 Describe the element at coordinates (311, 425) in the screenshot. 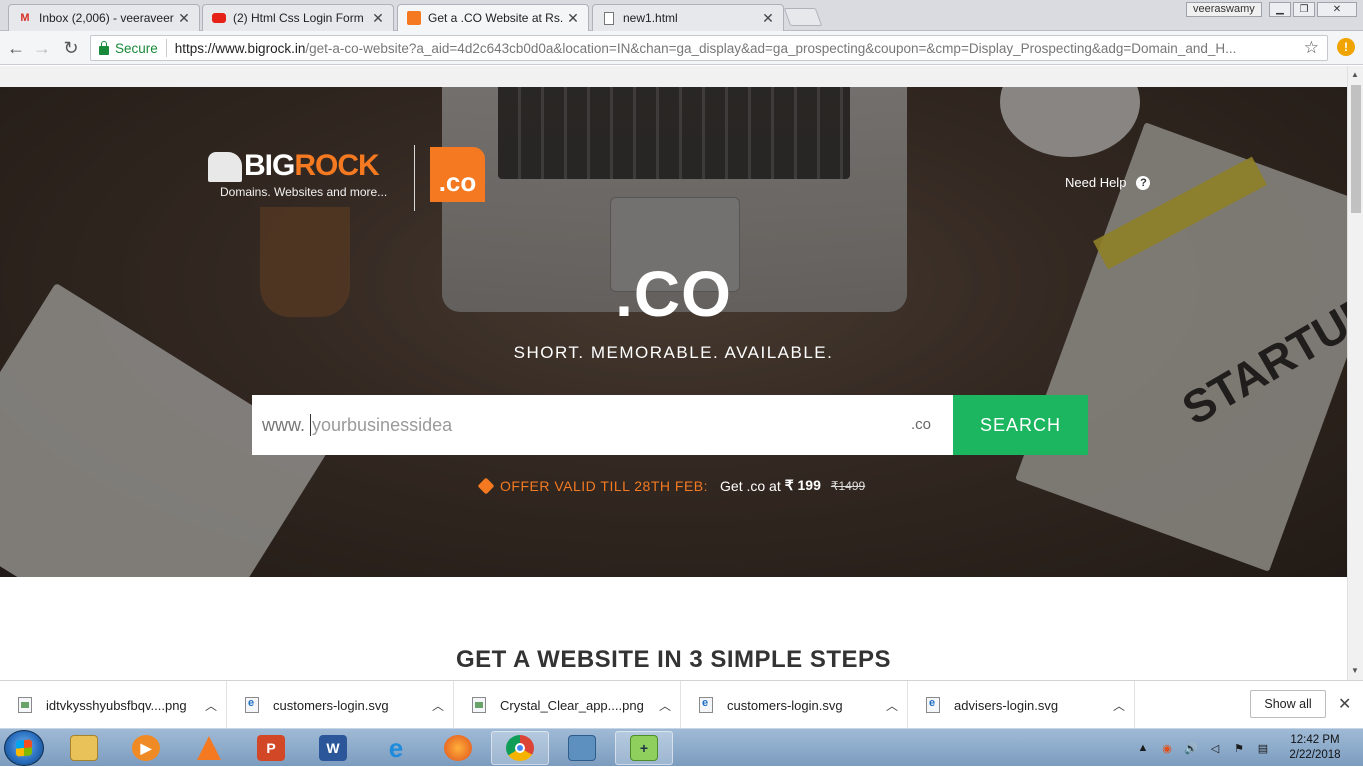

I see `text-caret` at that location.